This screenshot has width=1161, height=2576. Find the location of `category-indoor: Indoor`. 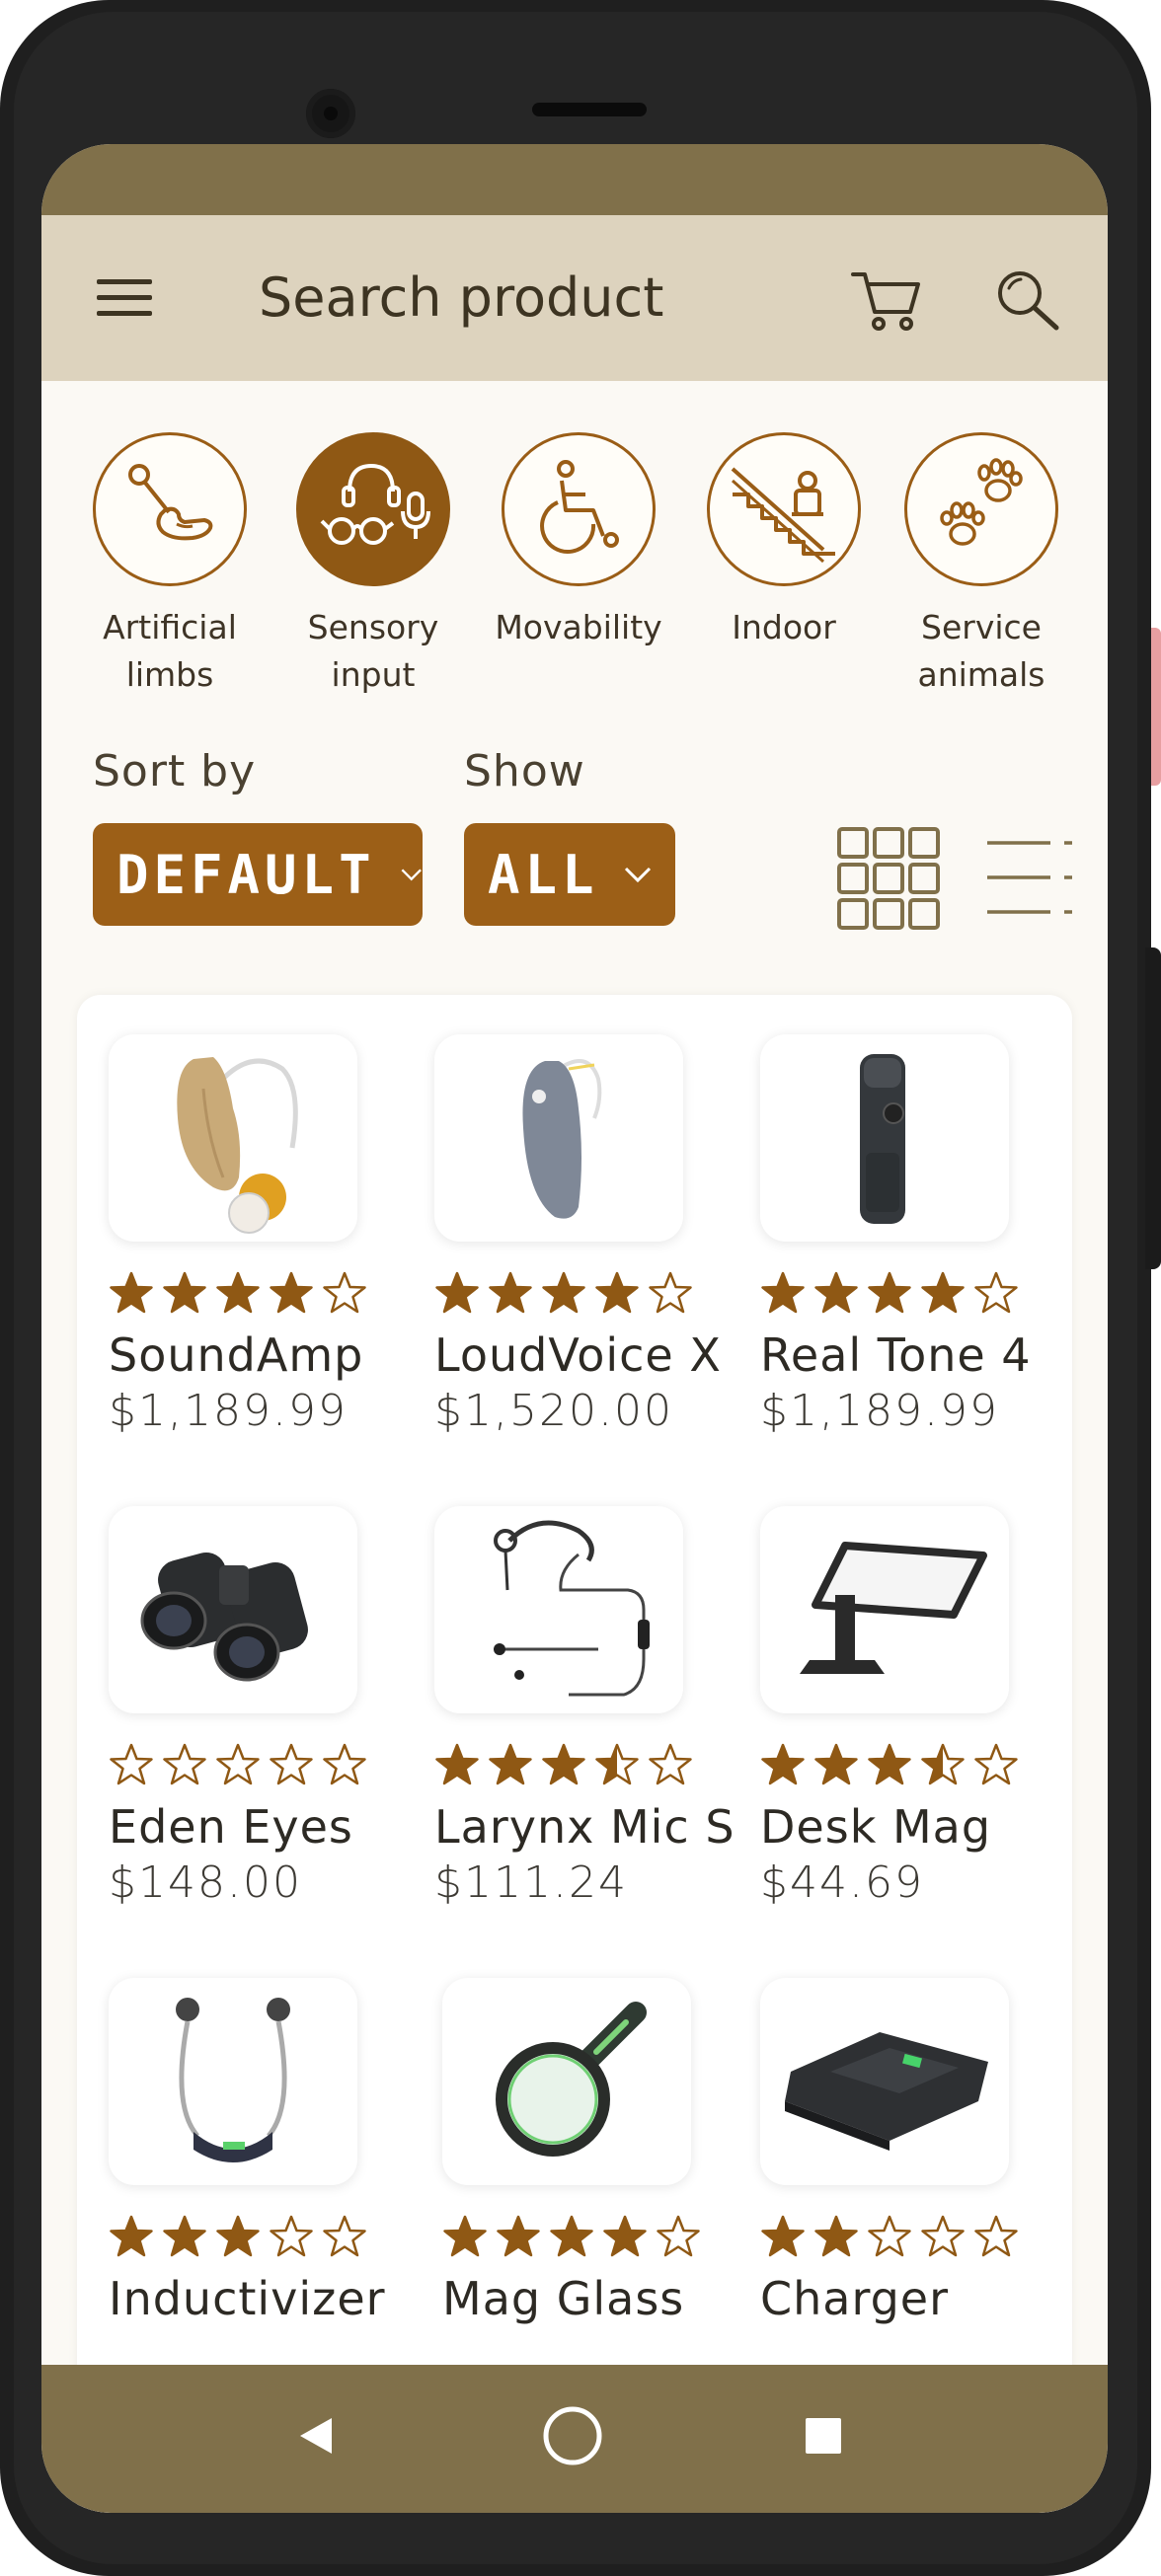

category-indoor: Indoor is located at coordinates (784, 541).